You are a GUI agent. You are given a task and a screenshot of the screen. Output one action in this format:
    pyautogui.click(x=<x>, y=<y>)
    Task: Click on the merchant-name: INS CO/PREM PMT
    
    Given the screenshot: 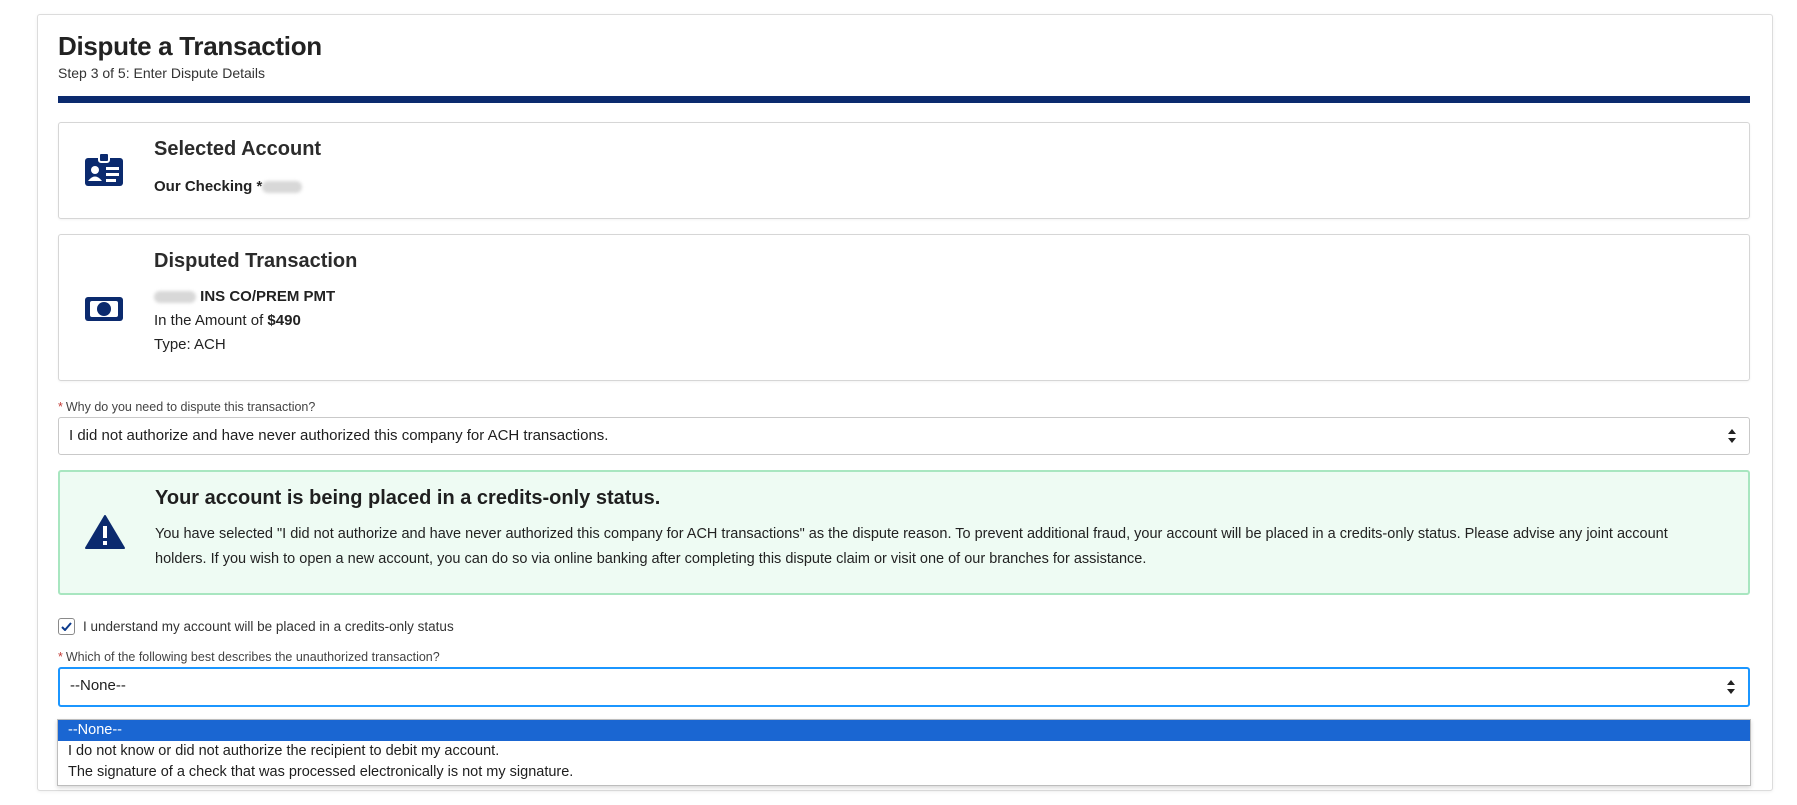 What is the action you would take?
    pyautogui.click(x=268, y=296)
    